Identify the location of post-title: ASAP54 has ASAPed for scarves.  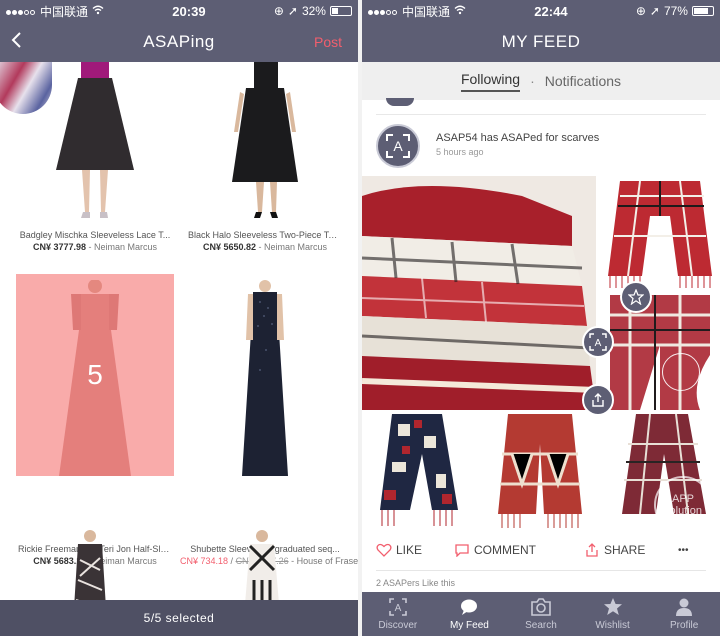
(518, 138).